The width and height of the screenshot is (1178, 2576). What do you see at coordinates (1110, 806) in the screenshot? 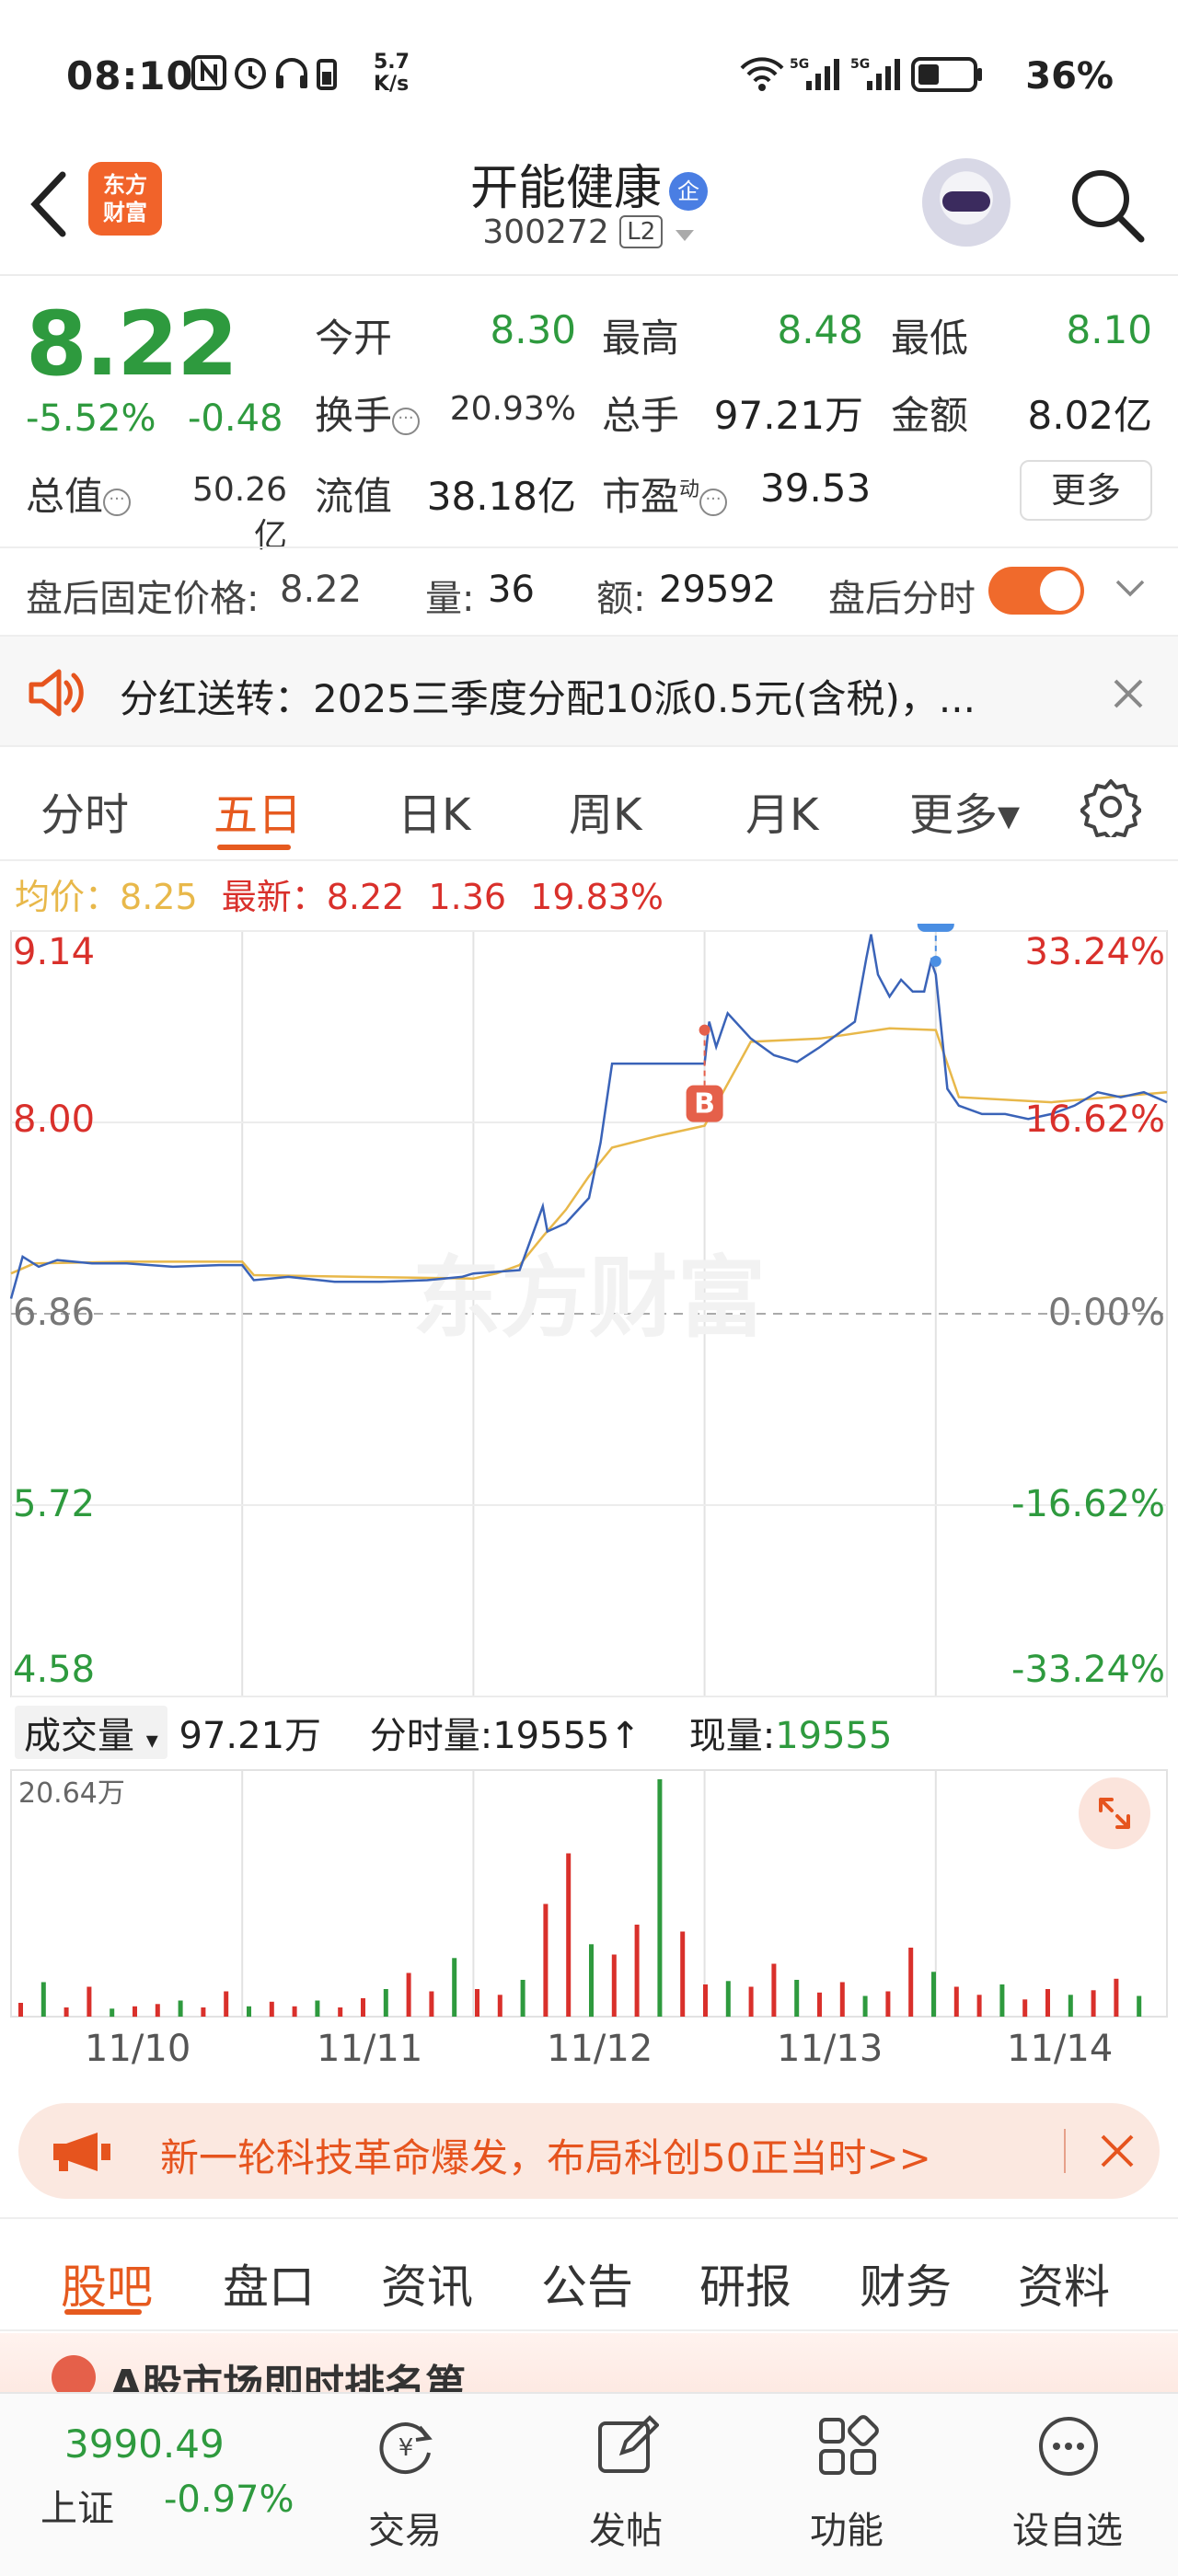
I see `gear-icon` at bounding box center [1110, 806].